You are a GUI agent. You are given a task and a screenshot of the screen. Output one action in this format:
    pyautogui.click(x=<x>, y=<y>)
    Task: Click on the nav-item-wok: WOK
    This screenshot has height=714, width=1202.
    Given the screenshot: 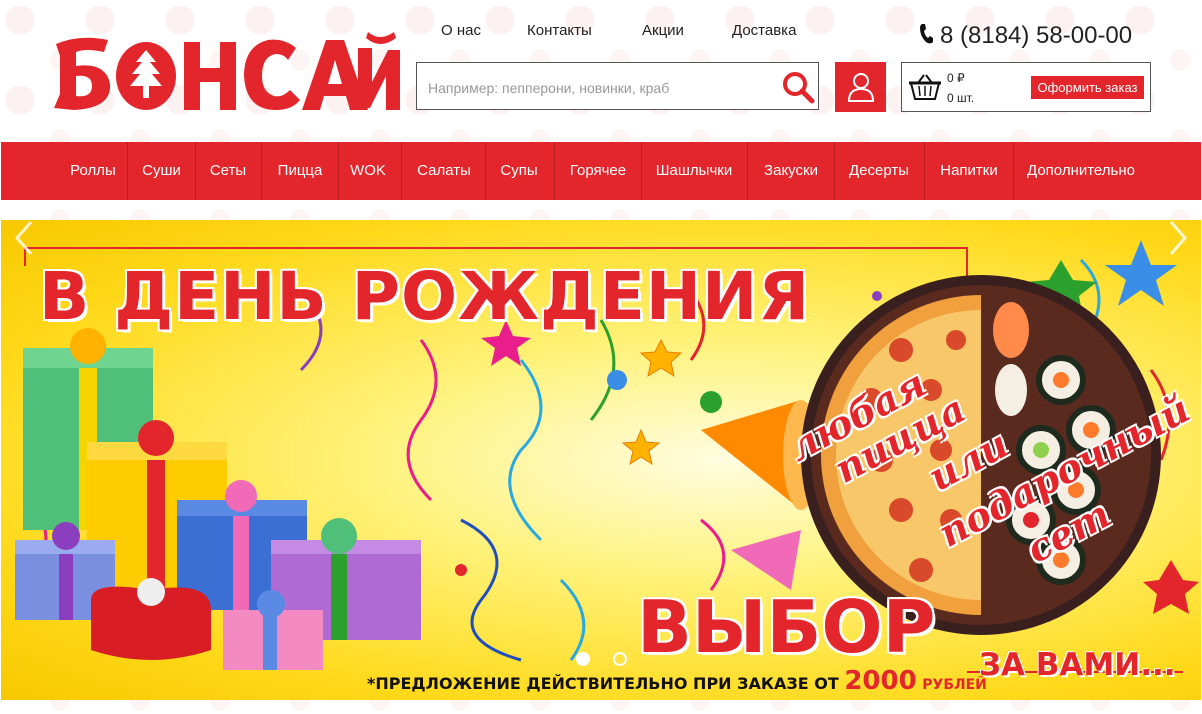 What is the action you would take?
    pyautogui.click(x=368, y=171)
    